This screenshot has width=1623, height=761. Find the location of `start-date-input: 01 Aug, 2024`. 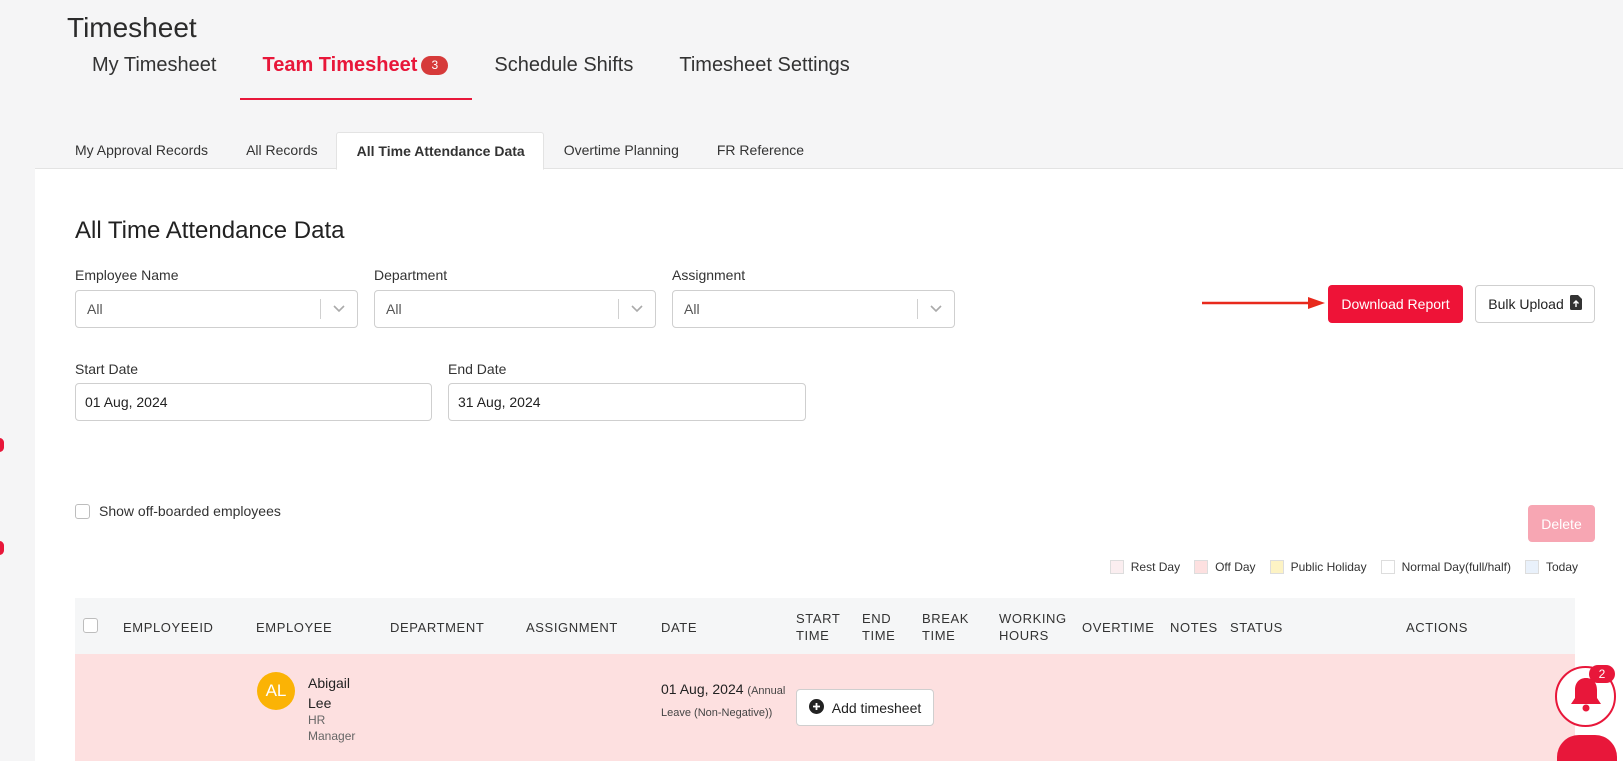

start-date-input: 01 Aug, 2024 is located at coordinates (253, 402).